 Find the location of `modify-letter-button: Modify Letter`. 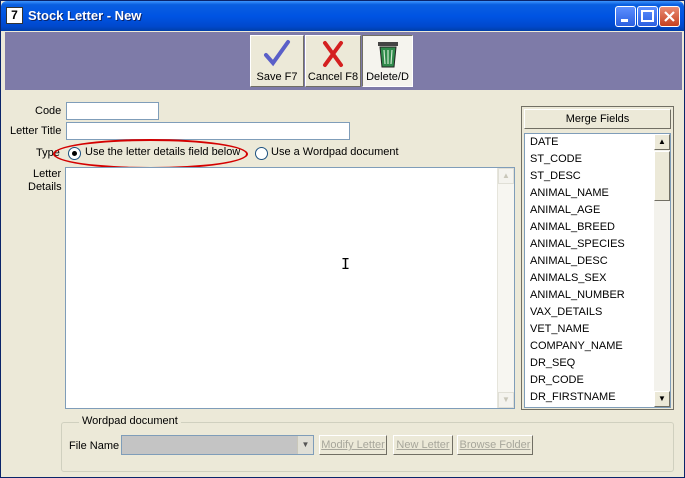

modify-letter-button: Modify Letter is located at coordinates (353, 445).